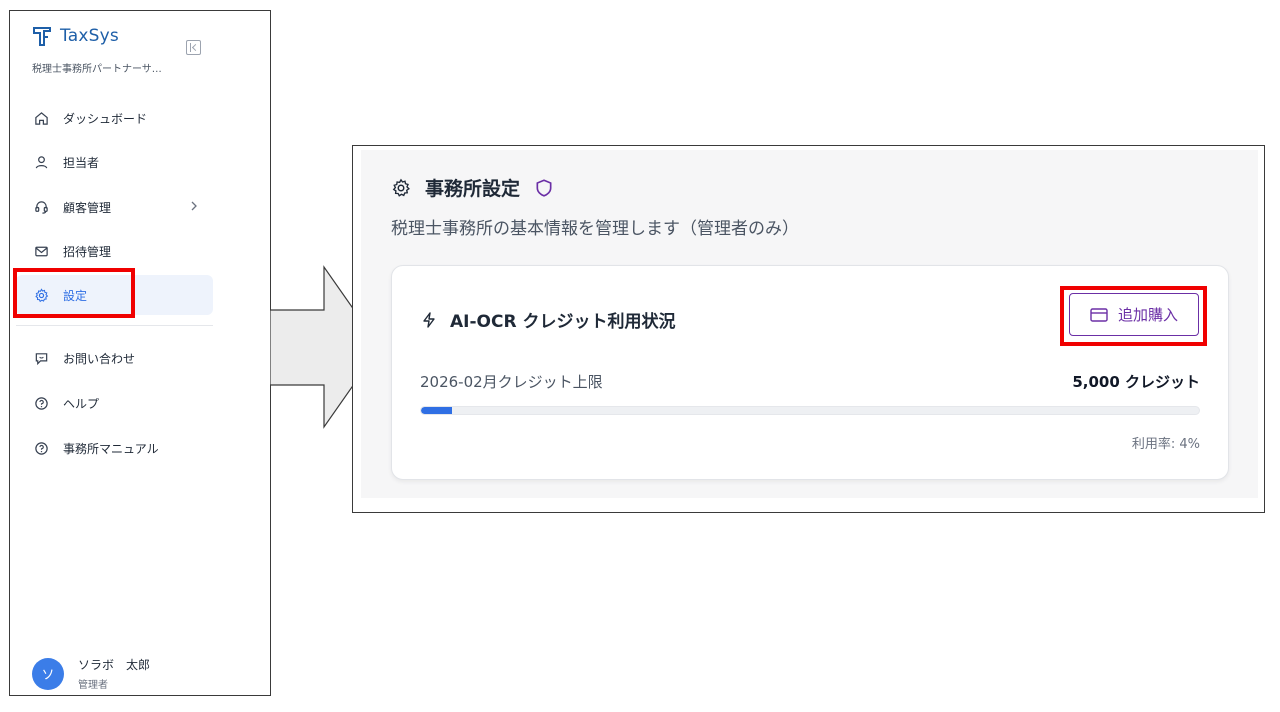 This screenshot has height=712, width=1280. I want to click on sidebar-item-dashboard: ダッシュボード, so click(114, 118).